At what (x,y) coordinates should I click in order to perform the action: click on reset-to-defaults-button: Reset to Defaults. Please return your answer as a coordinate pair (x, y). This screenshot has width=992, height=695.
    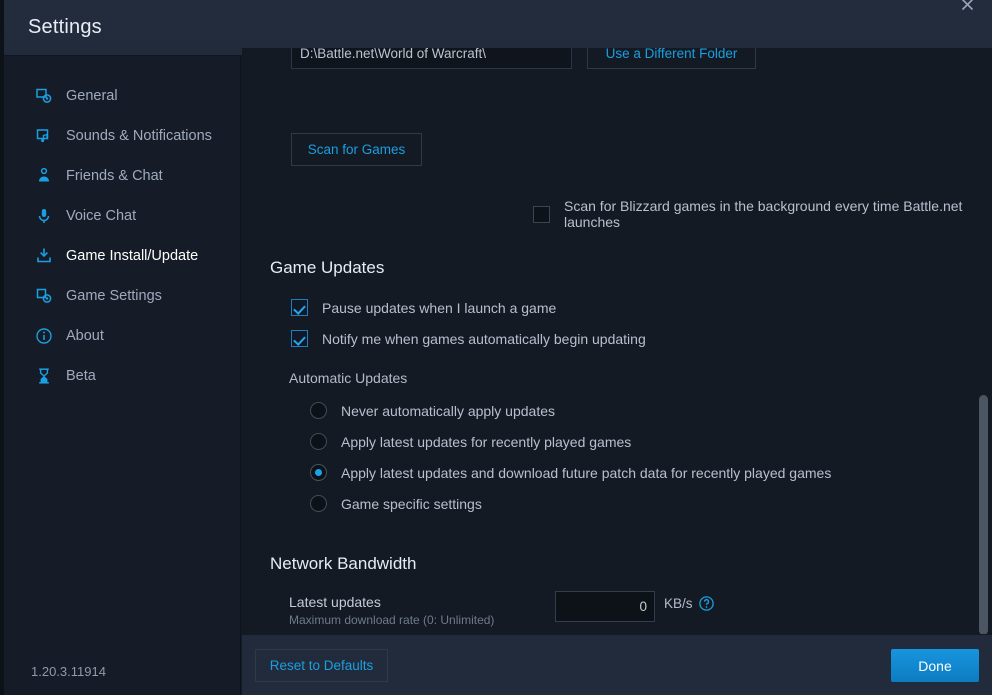
    Looking at the image, I should click on (321, 665).